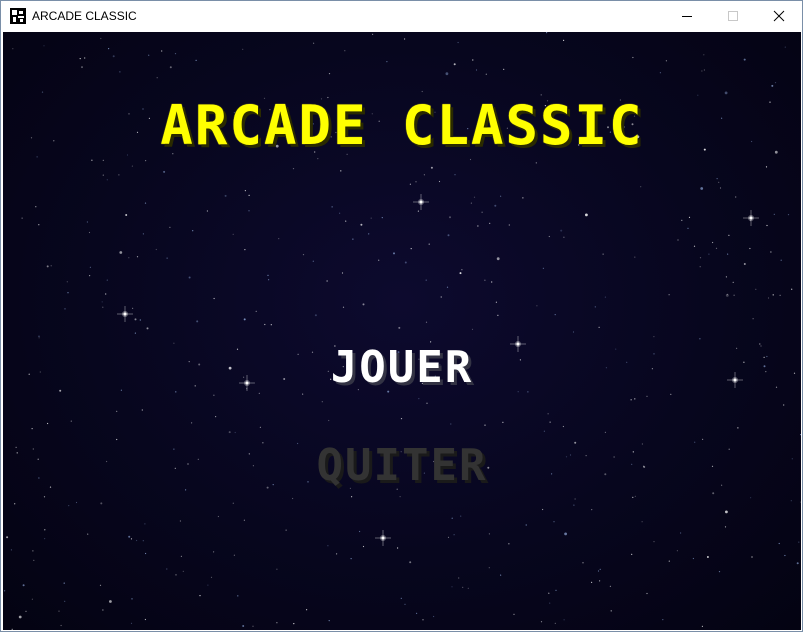 This screenshot has width=803, height=632. What do you see at coordinates (751, 218) in the screenshot?
I see `bright-star` at bounding box center [751, 218].